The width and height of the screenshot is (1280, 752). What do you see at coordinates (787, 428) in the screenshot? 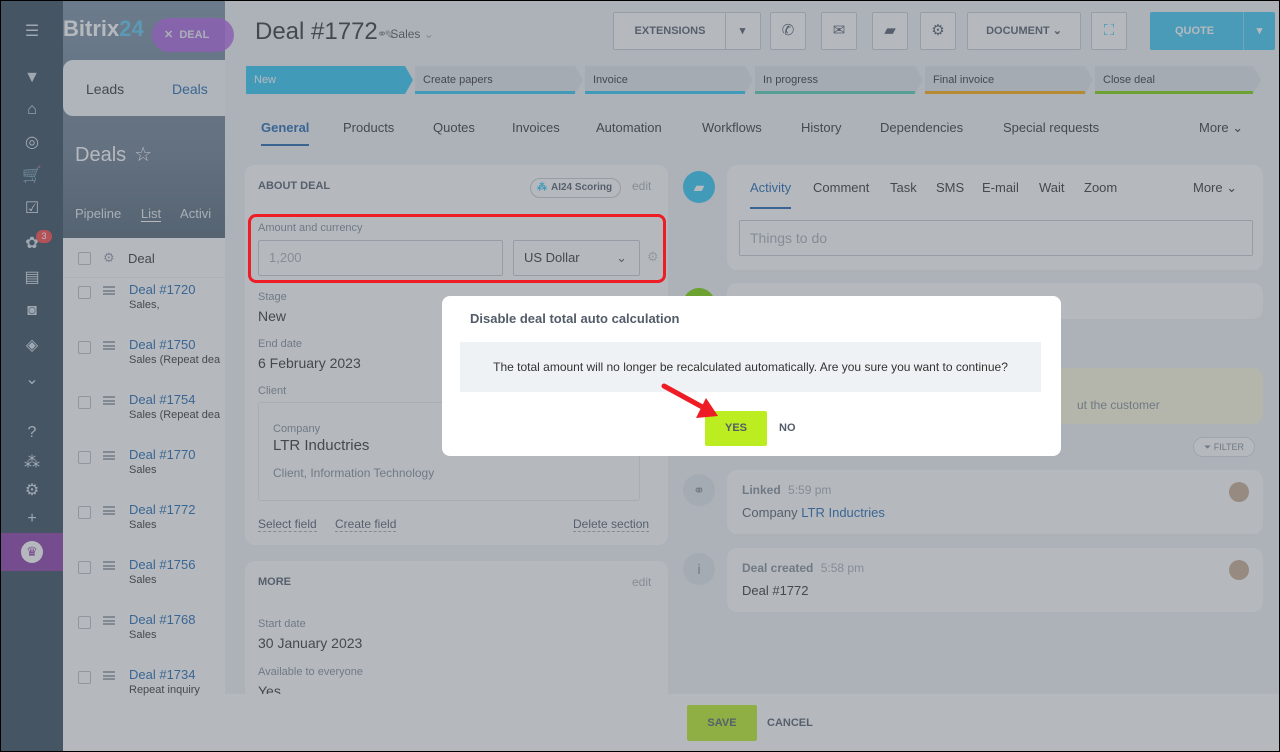
I see `no-button: NO` at bounding box center [787, 428].